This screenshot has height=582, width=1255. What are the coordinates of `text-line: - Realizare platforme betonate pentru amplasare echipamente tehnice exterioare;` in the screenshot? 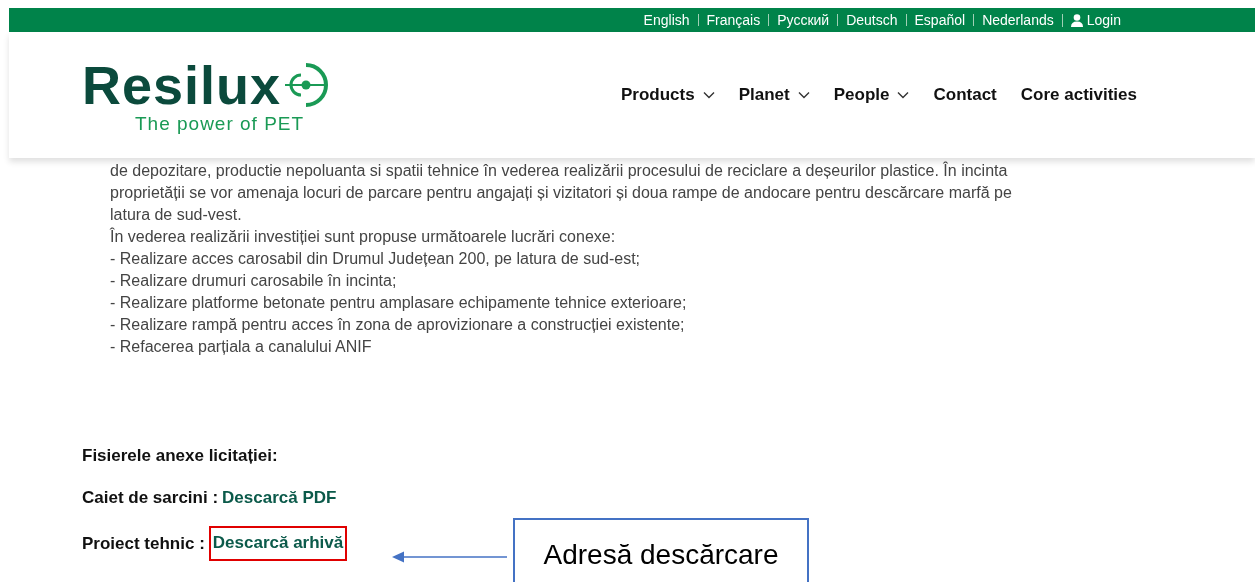 It's located at (399, 303).